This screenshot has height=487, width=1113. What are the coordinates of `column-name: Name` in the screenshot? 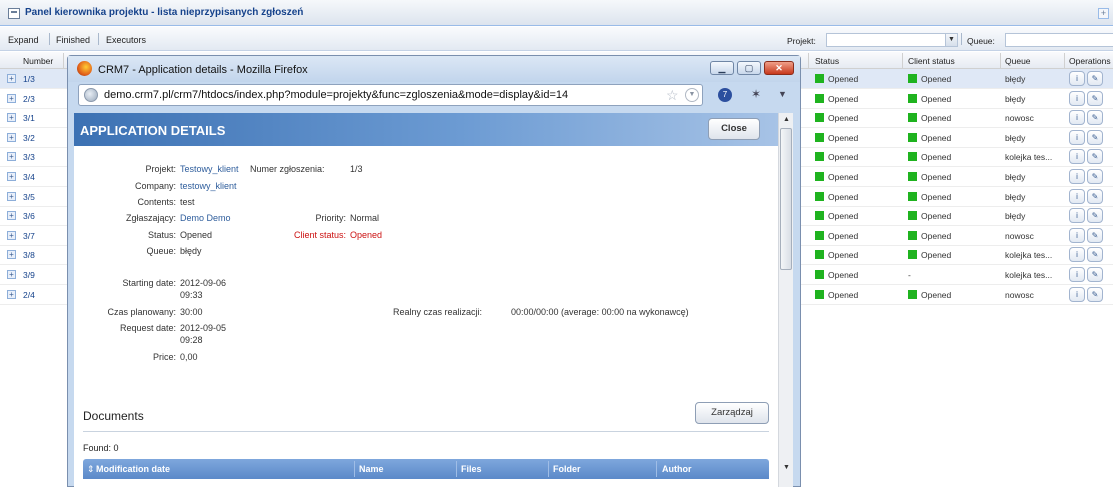 It's located at (371, 469).